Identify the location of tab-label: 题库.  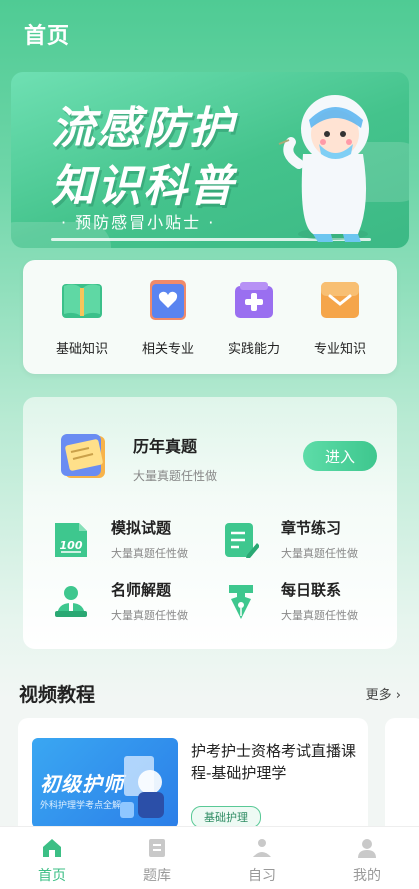
(157, 876).